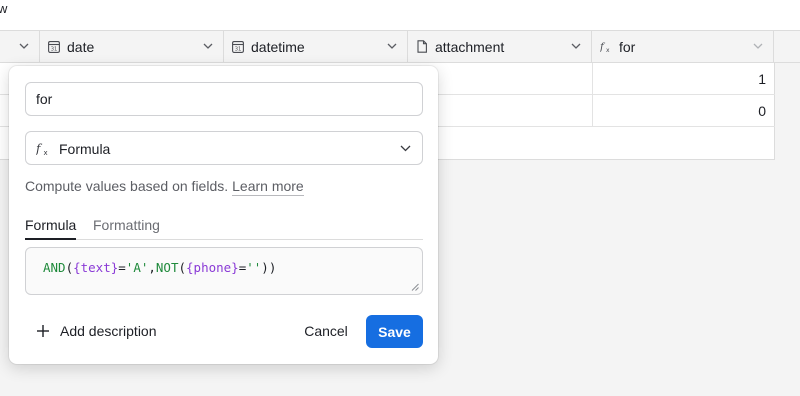 The height and width of the screenshot is (396, 800). What do you see at coordinates (224, 99) in the screenshot?
I see `field-name-input` at bounding box center [224, 99].